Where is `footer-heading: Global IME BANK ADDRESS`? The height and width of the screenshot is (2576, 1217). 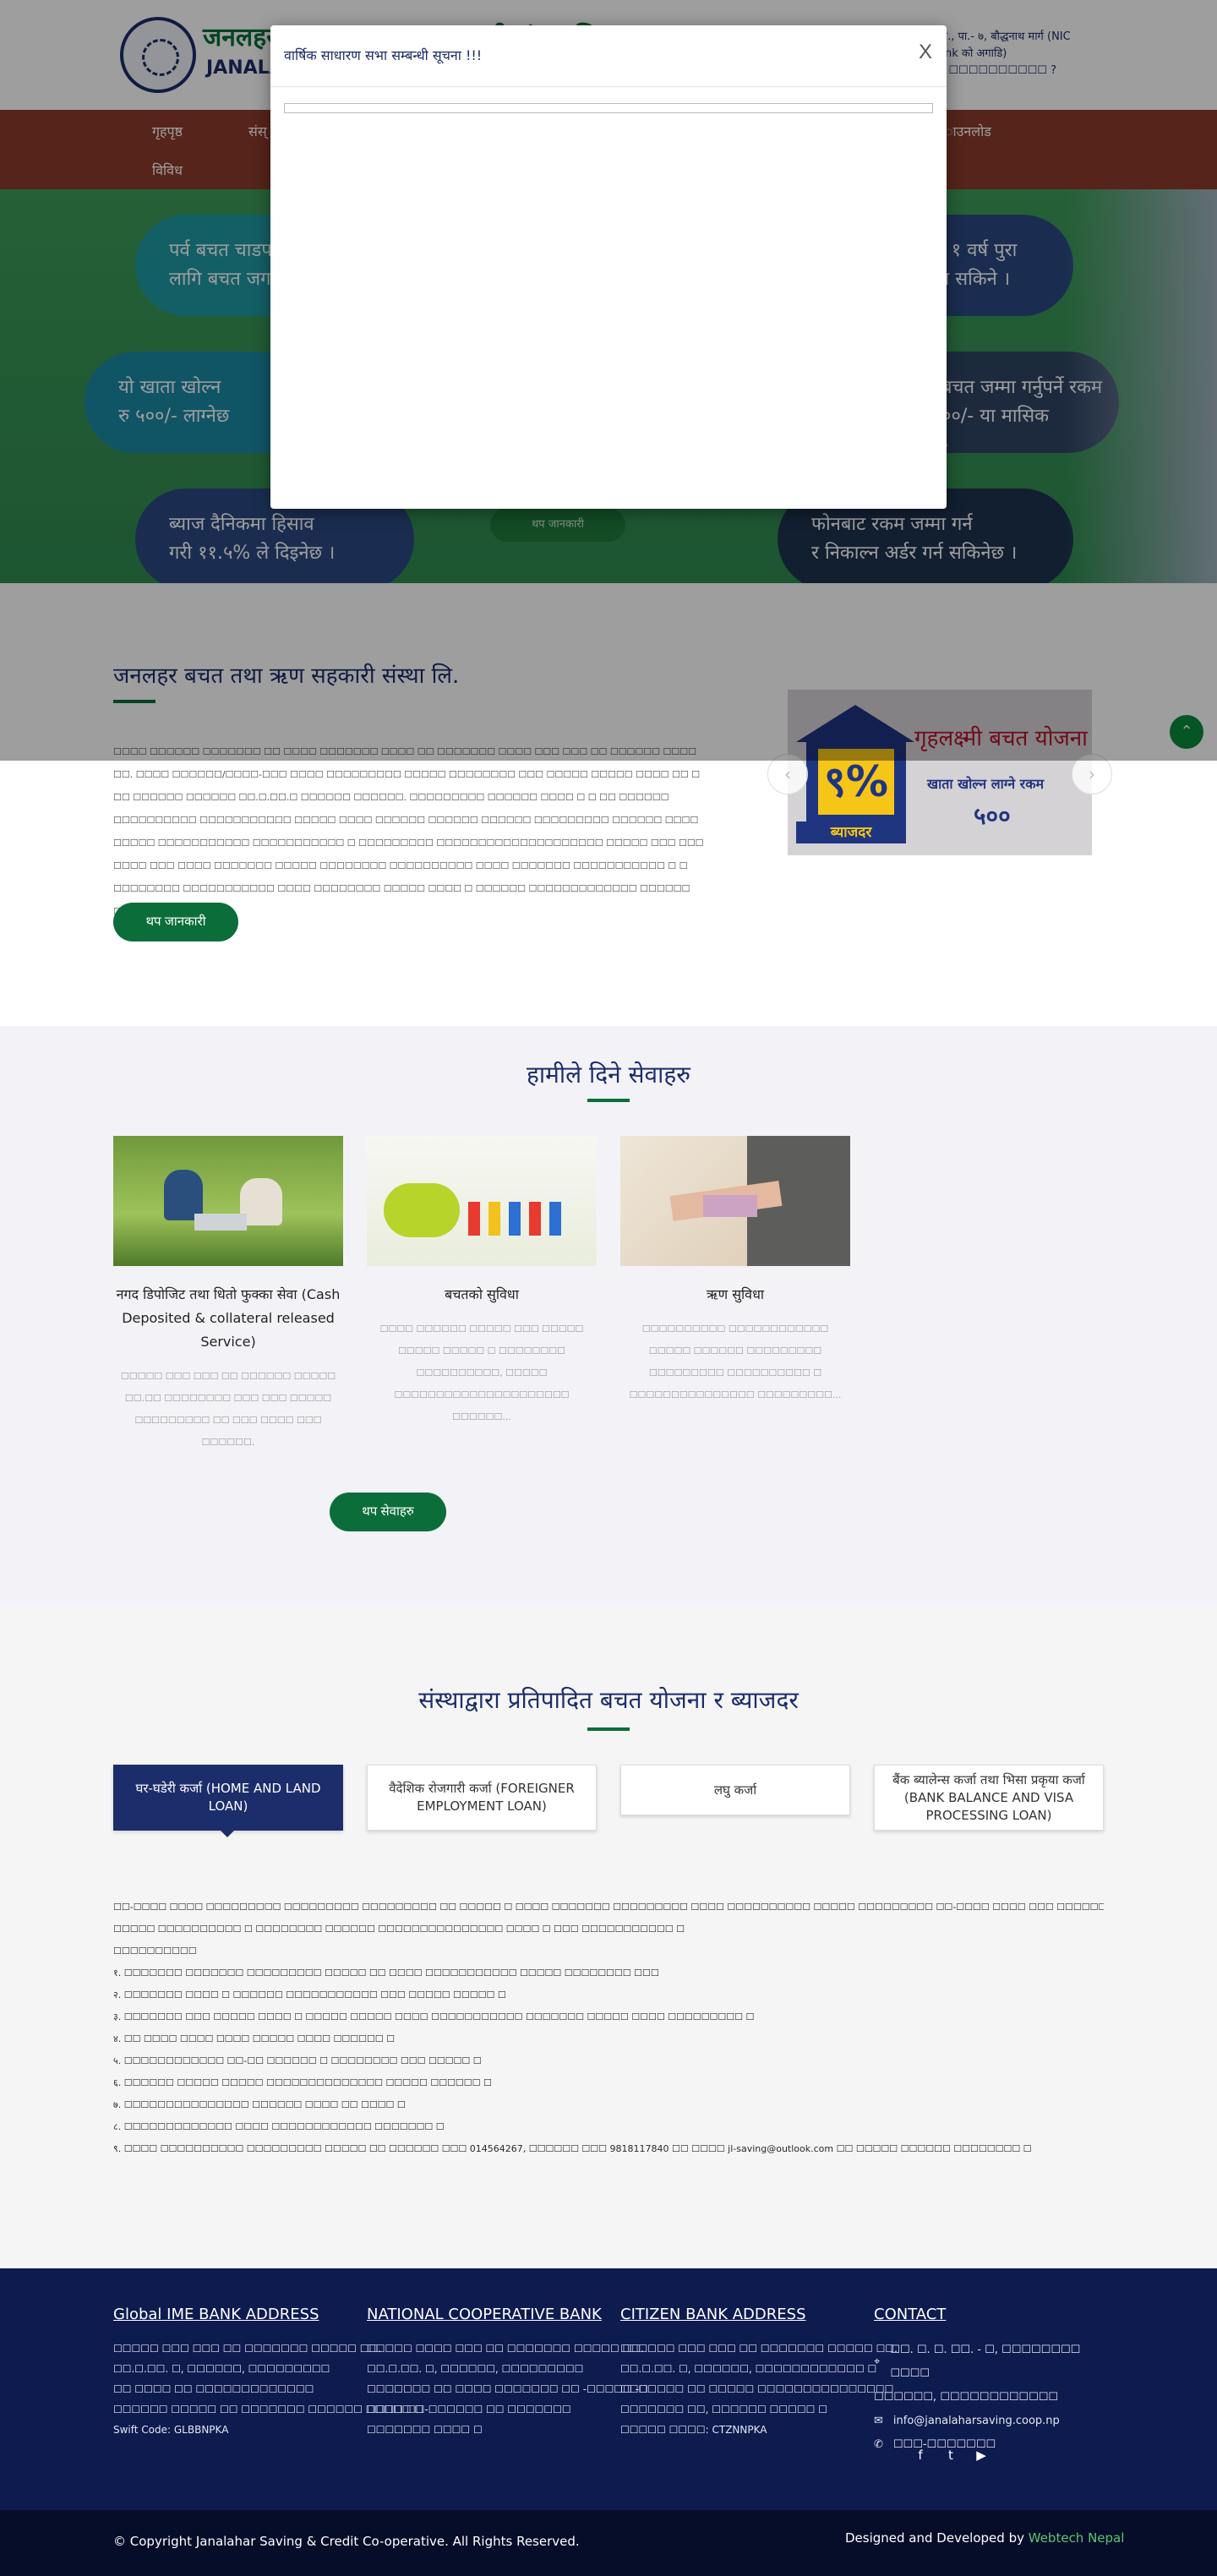 footer-heading: Global IME BANK ADDRESS is located at coordinates (224, 2314).